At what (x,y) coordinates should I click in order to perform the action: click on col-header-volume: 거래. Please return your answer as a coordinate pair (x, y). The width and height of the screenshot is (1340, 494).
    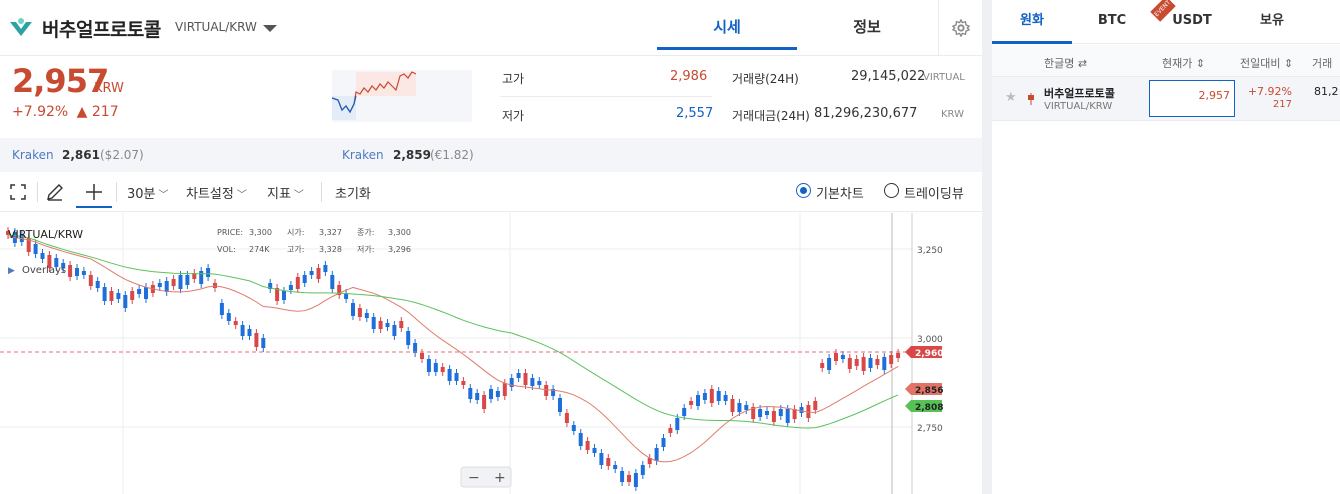
    Looking at the image, I should click on (1322, 63).